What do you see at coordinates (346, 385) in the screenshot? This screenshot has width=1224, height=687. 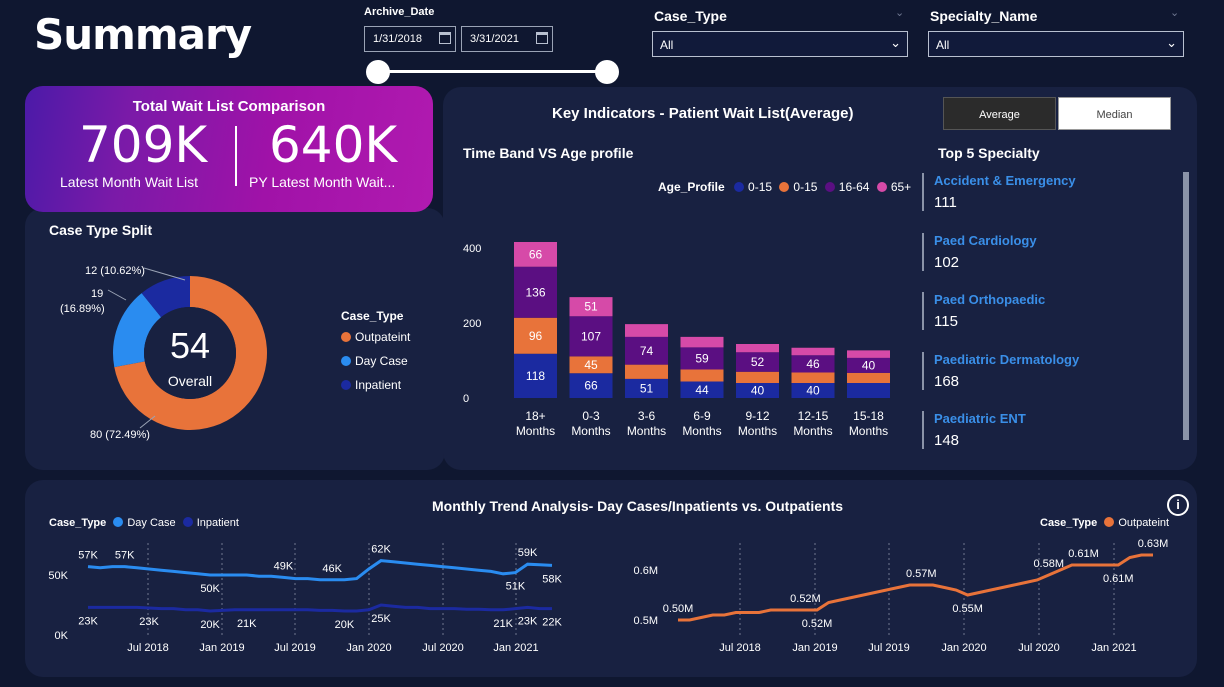 I see `inpatient-legend-dot` at bounding box center [346, 385].